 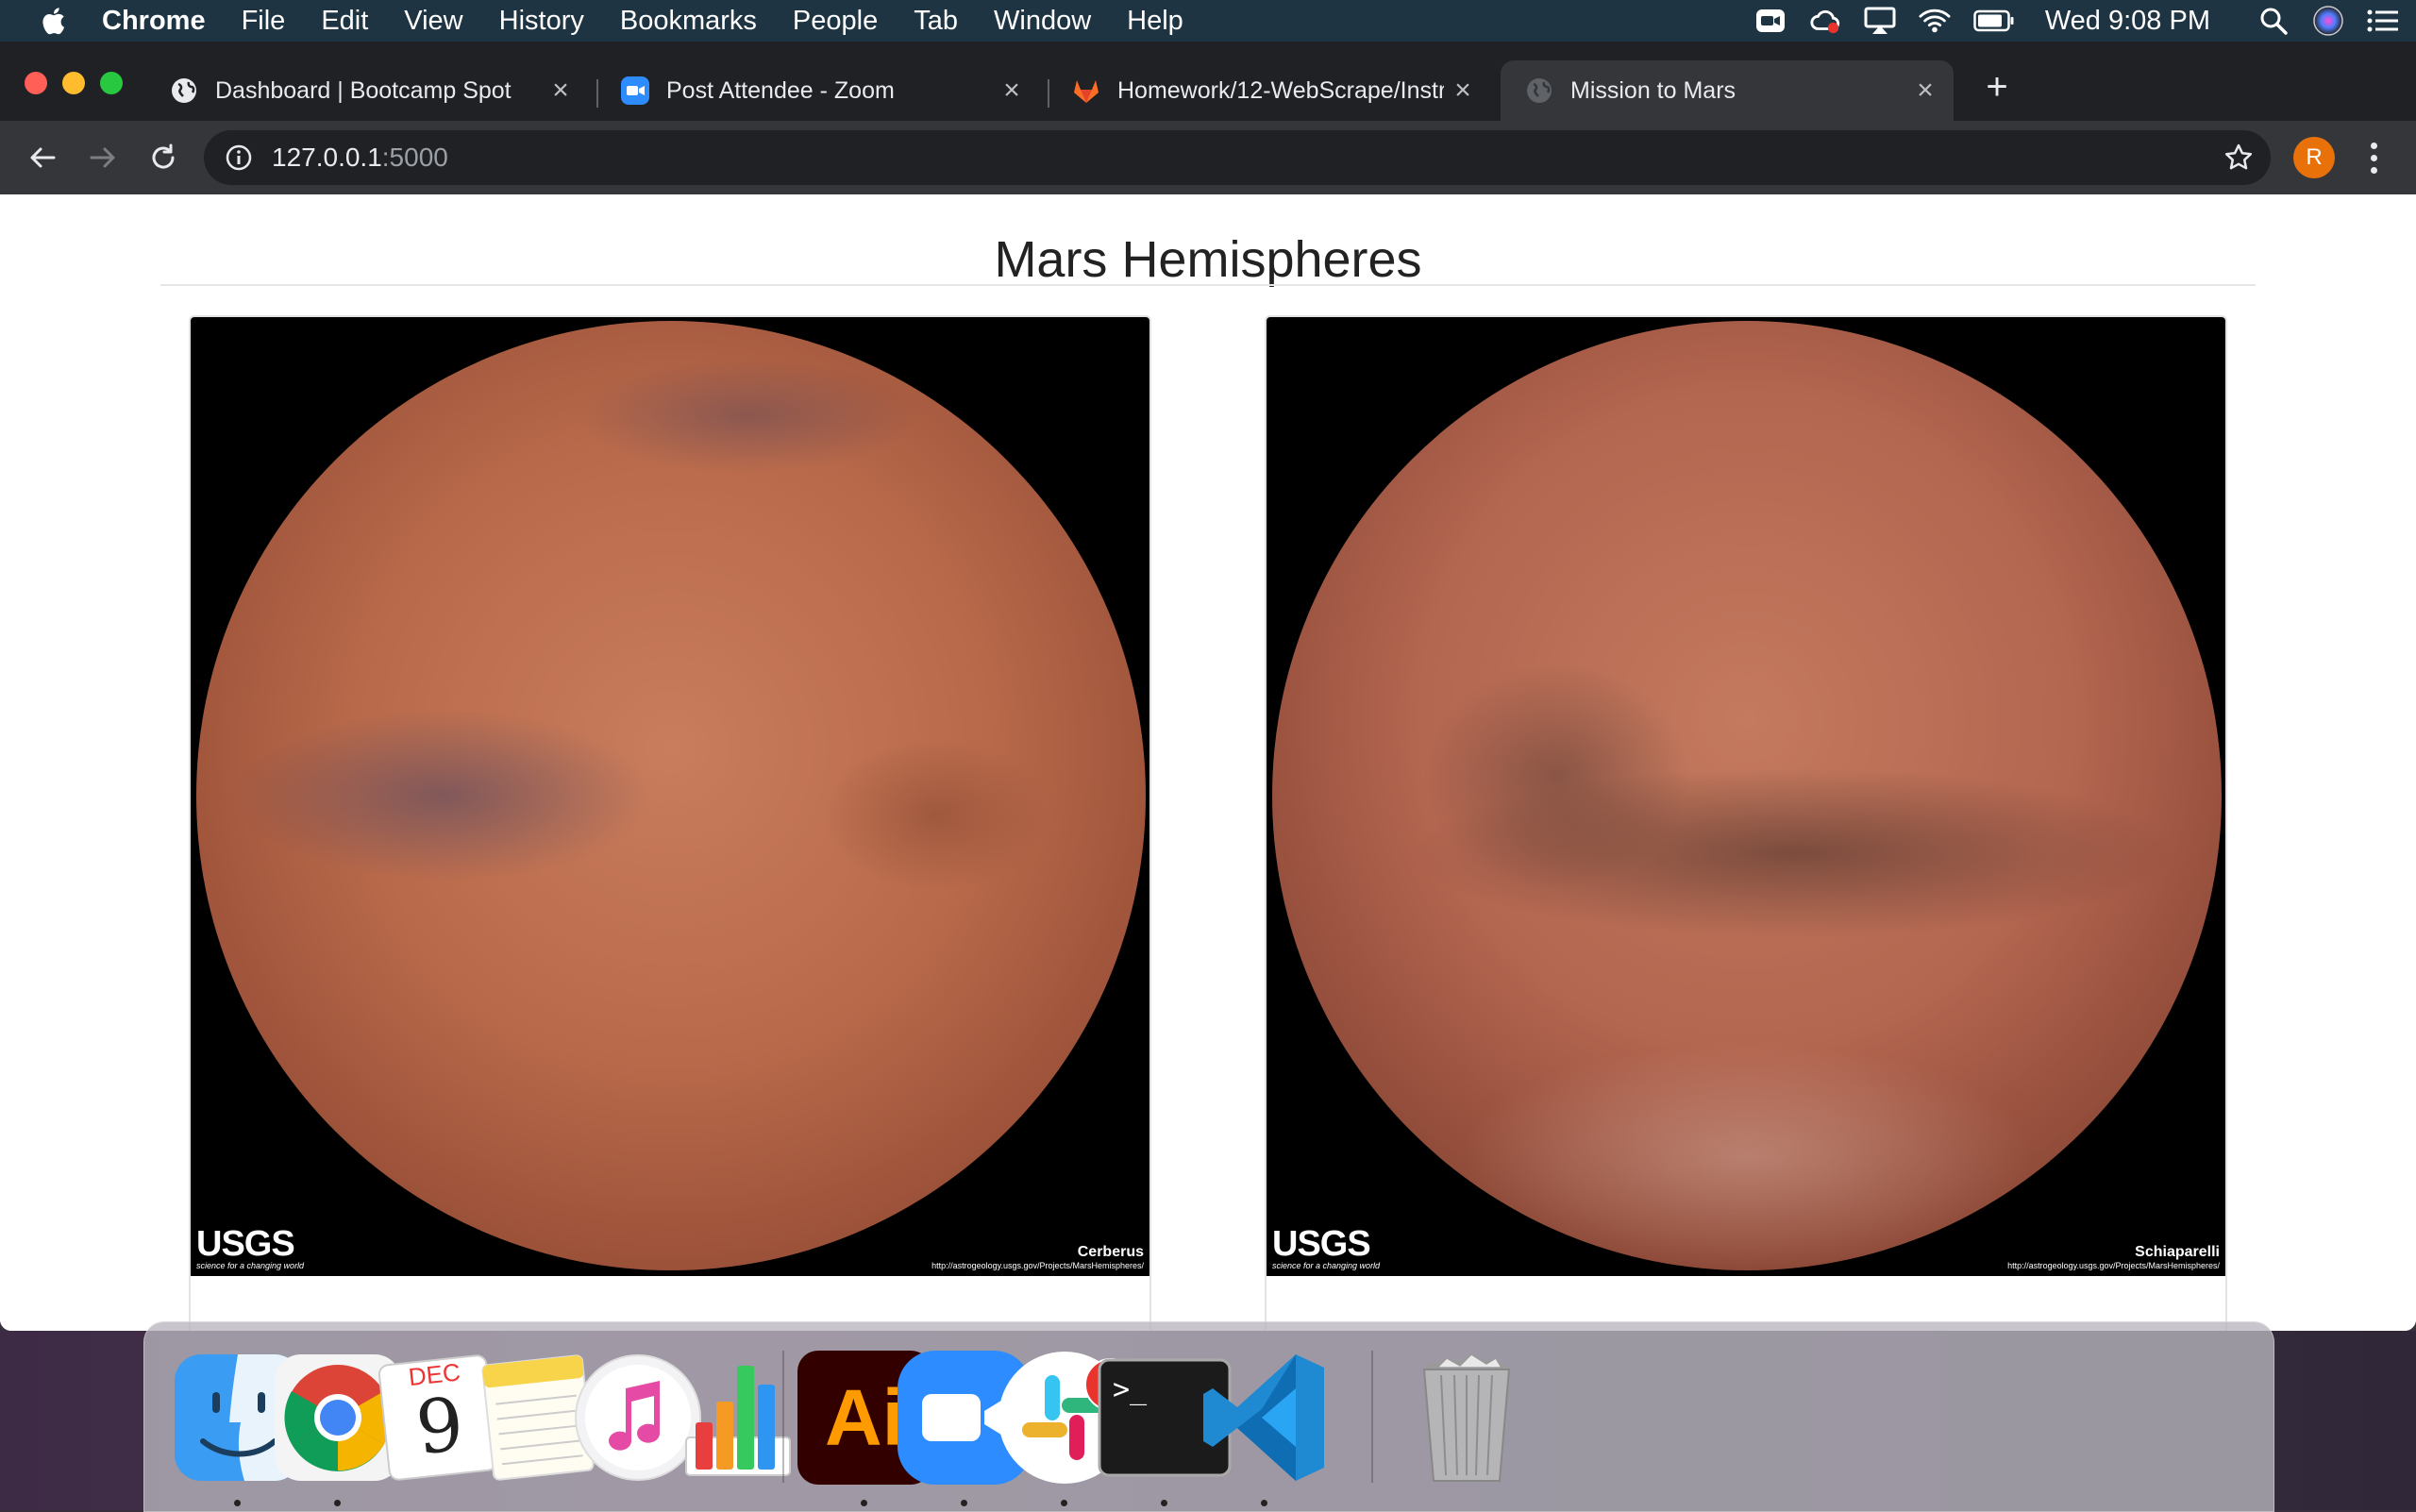 What do you see at coordinates (635, 90) in the screenshot?
I see `zoom-icon` at bounding box center [635, 90].